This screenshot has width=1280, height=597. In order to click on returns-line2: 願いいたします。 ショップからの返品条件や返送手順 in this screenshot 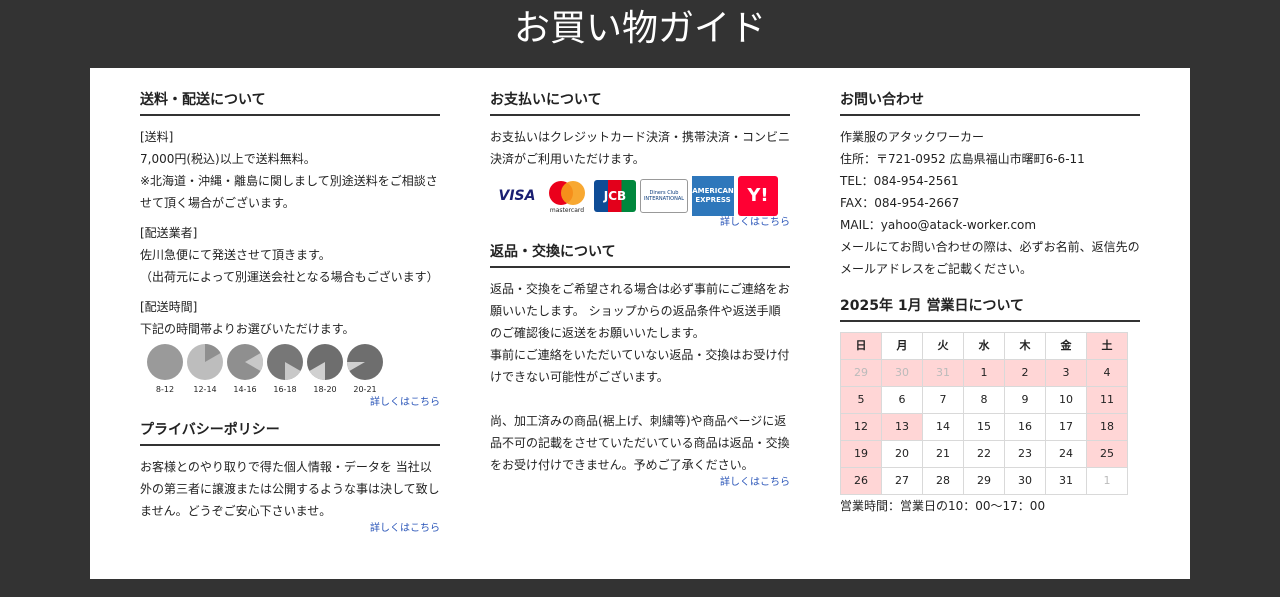, I will do `click(635, 311)`.